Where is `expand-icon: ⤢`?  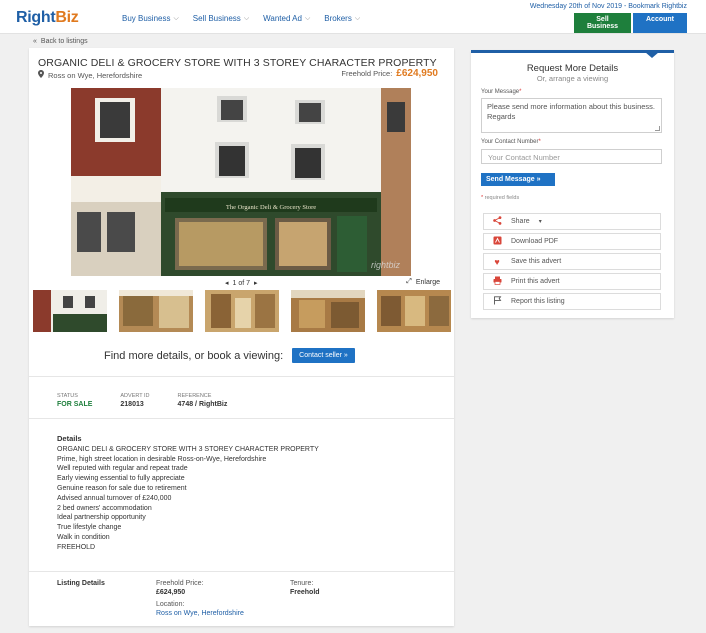 expand-icon: ⤢ is located at coordinates (409, 281).